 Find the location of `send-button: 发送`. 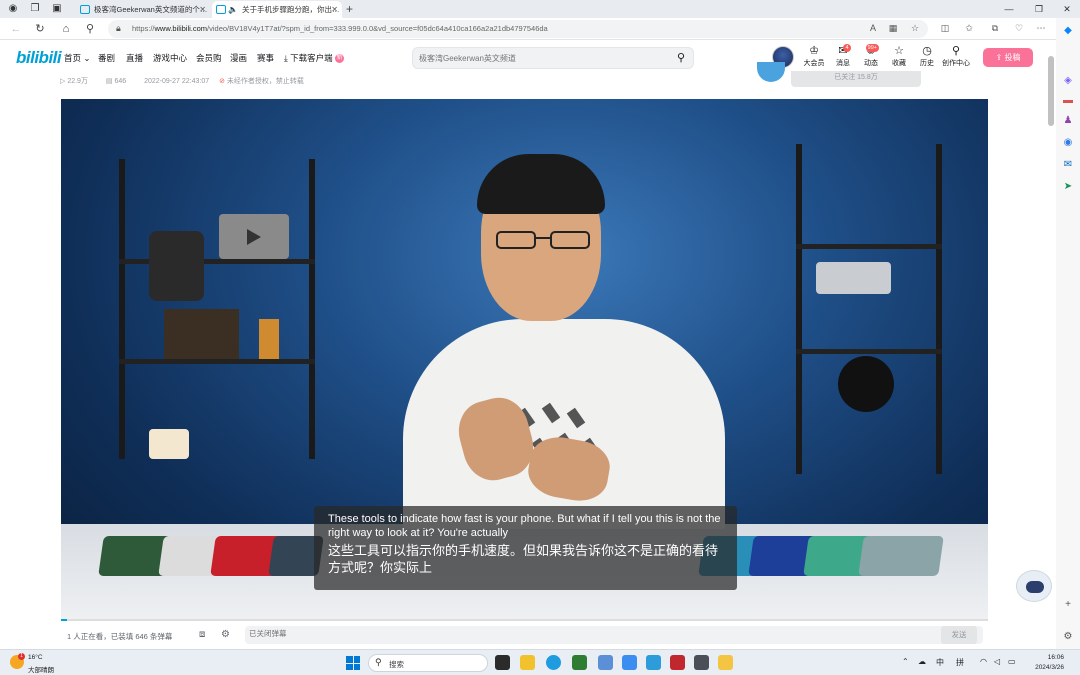

send-button: 发送 is located at coordinates (959, 635).